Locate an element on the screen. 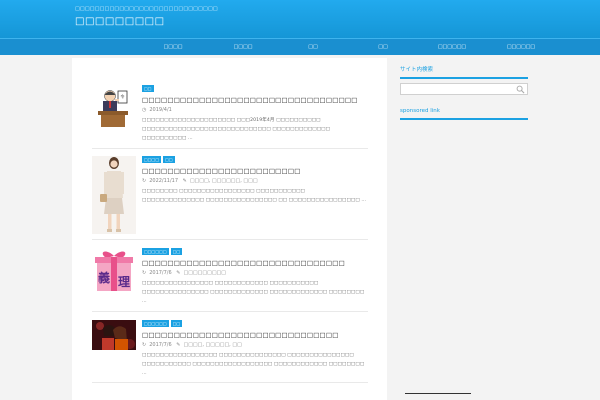 This screenshot has height=400, width=600. couple-icon is located at coordinates (114, 335).